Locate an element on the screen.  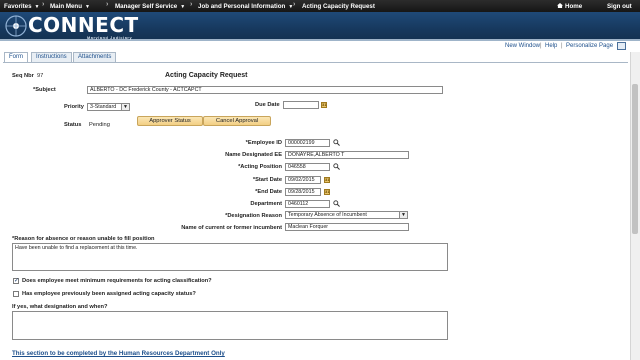
nav-job-personal-info: Job and Personal Information ▼ is located at coordinates (245, 6).